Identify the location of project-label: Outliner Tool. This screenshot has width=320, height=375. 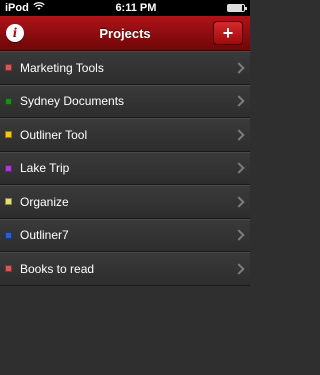
(54, 134).